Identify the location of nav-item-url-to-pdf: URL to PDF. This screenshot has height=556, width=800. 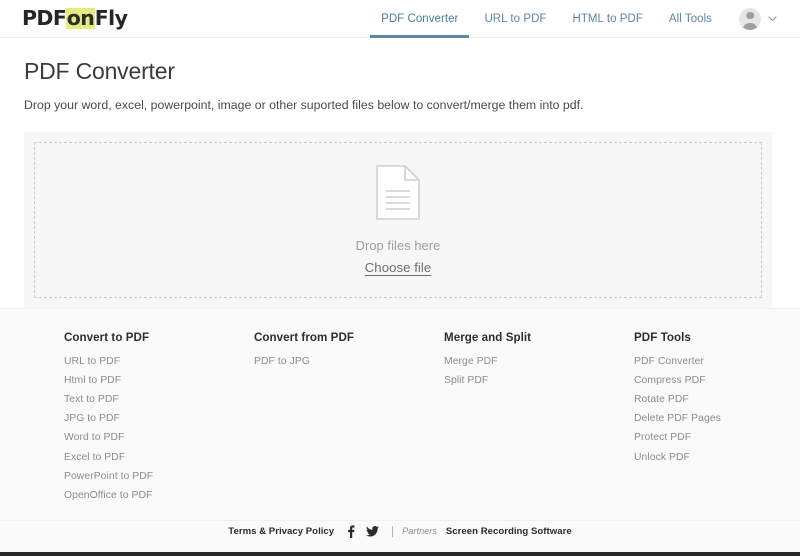
(515, 19).